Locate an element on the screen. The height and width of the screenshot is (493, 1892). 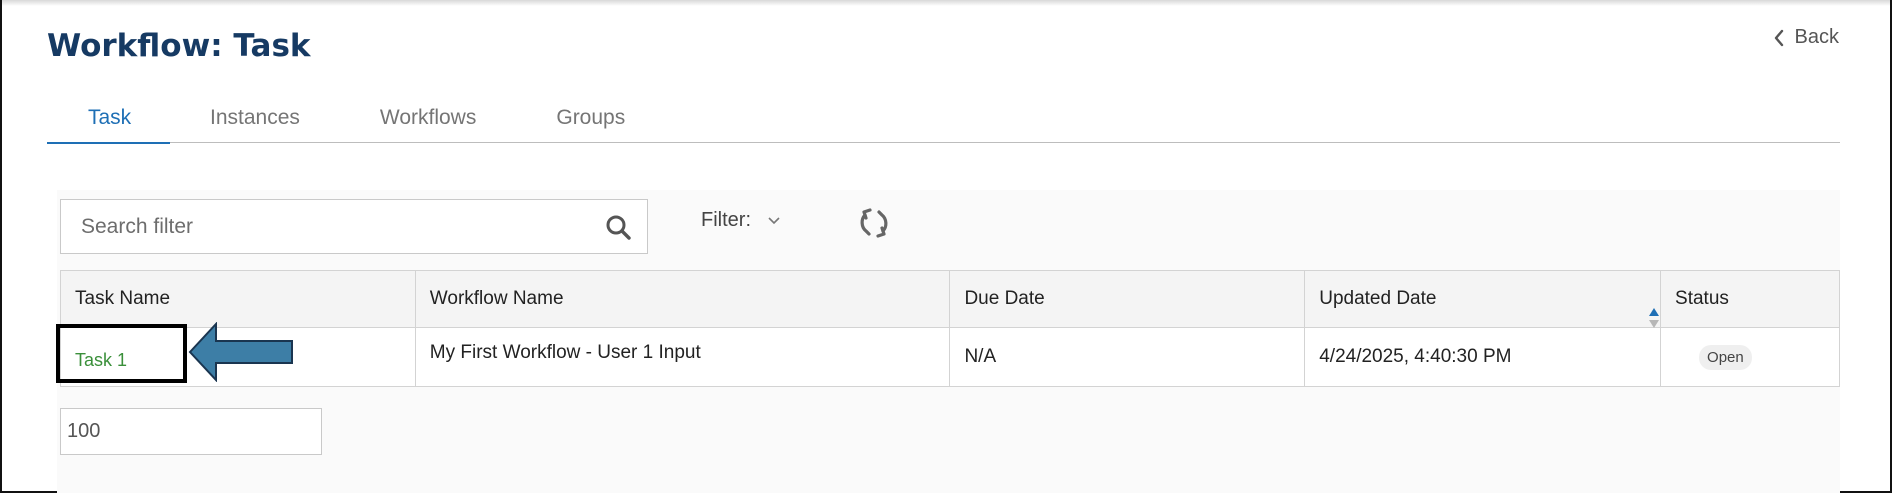
cell-updated-date: 4/24/2025, 4:40:30 PM is located at coordinates (1483, 357).